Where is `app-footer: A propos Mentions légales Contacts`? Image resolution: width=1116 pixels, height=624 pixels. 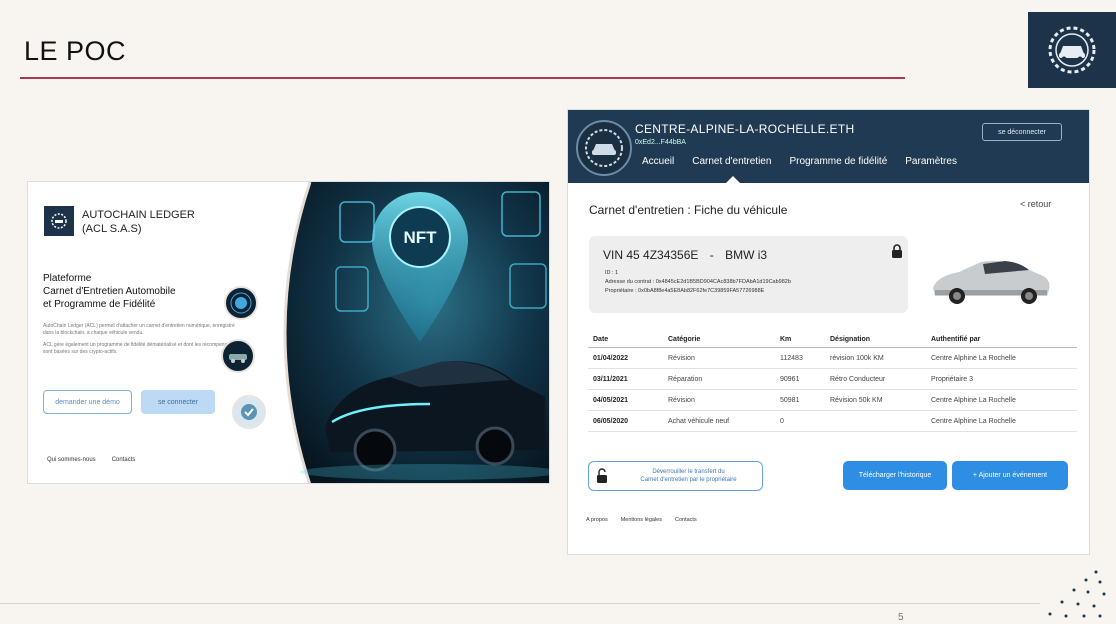
app-footer: A propos Mentions légales Contacts is located at coordinates (641, 520).